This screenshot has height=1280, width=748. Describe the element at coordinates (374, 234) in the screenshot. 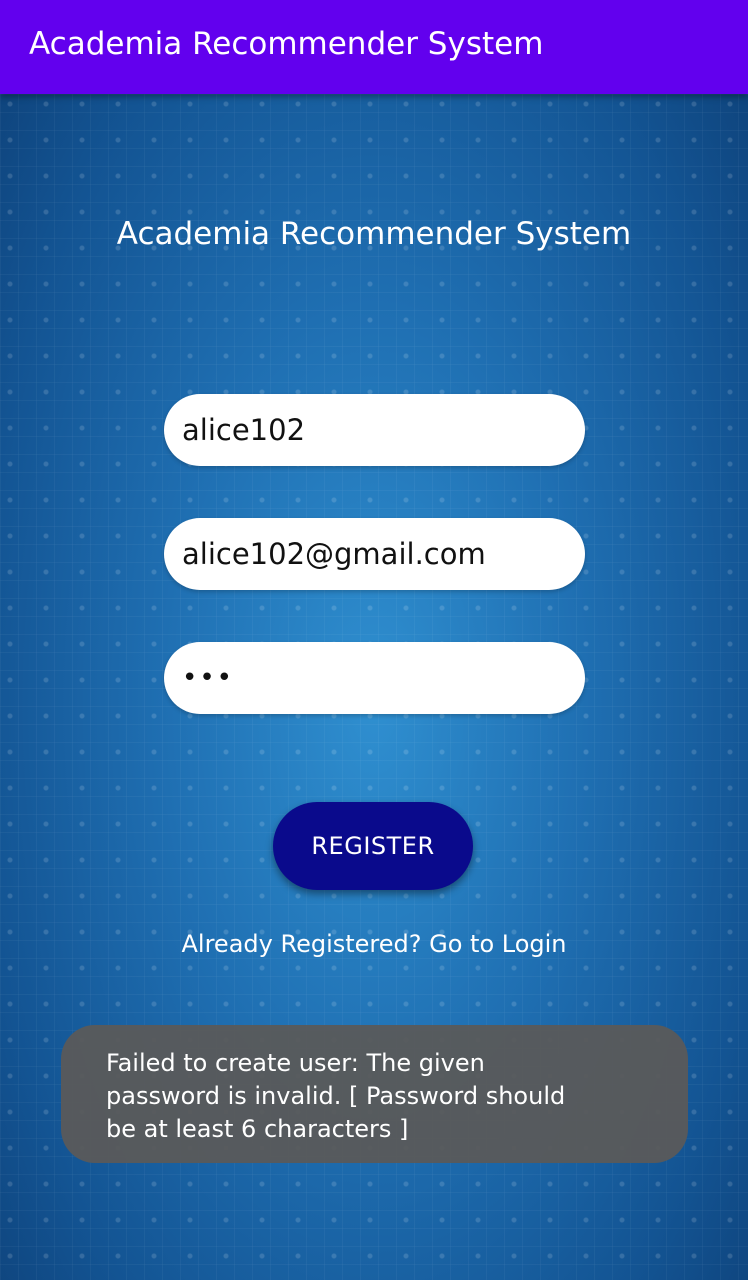

I see `page-title: Academia Recommender System` at that location.